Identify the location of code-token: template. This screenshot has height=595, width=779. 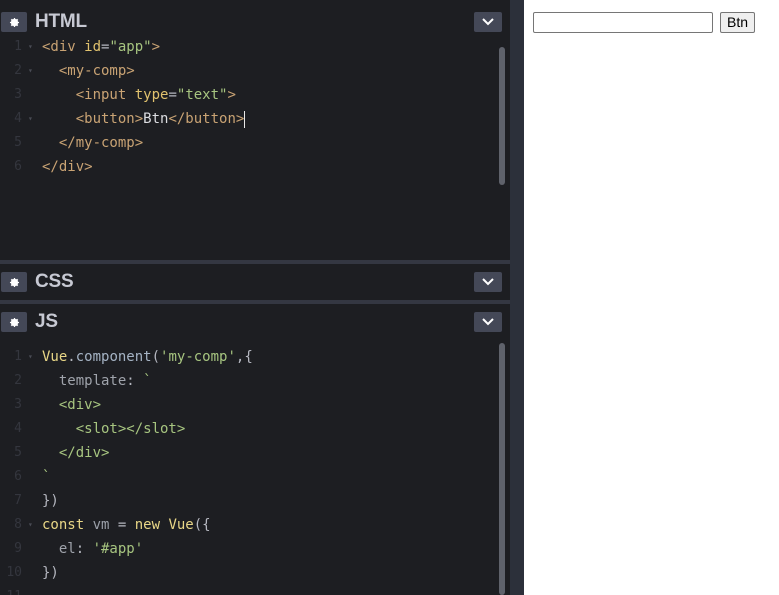
(92, 381).